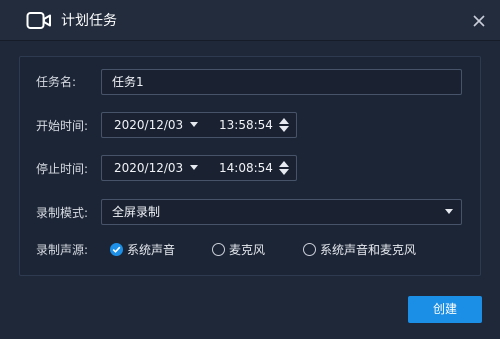 Image resolution: width=500 pixels, height=339 pixels. I want to click on start-time-picker: 2020/12/03 13:58:54, so click(199, 125).